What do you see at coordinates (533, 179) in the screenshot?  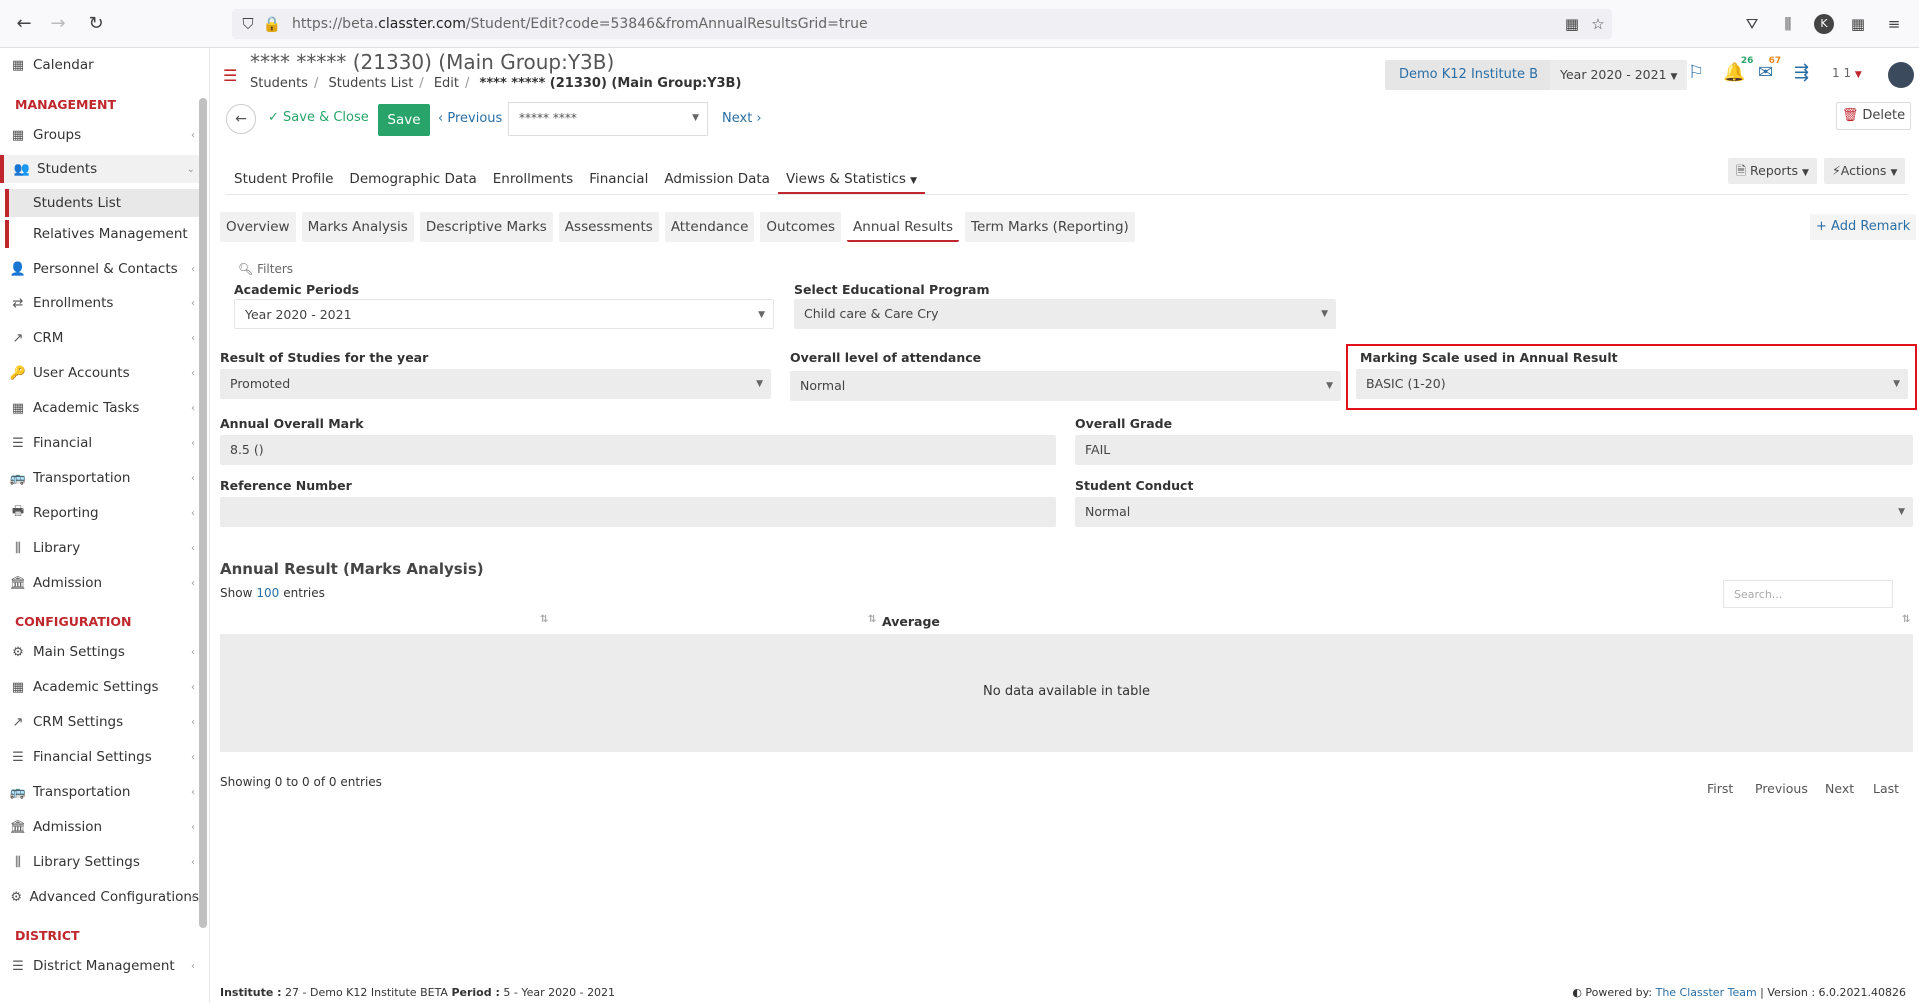 I see `tab-enrollments: Enrollments` at bounding box center [533, 179].